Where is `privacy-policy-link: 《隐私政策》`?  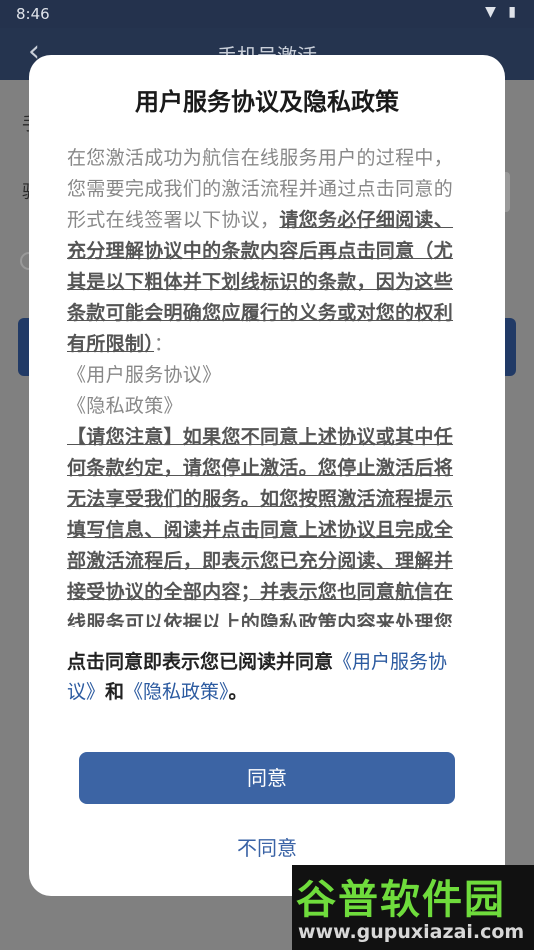 privacy-policy-link: 《隐私政策》 is located at coordinates (176, 692).